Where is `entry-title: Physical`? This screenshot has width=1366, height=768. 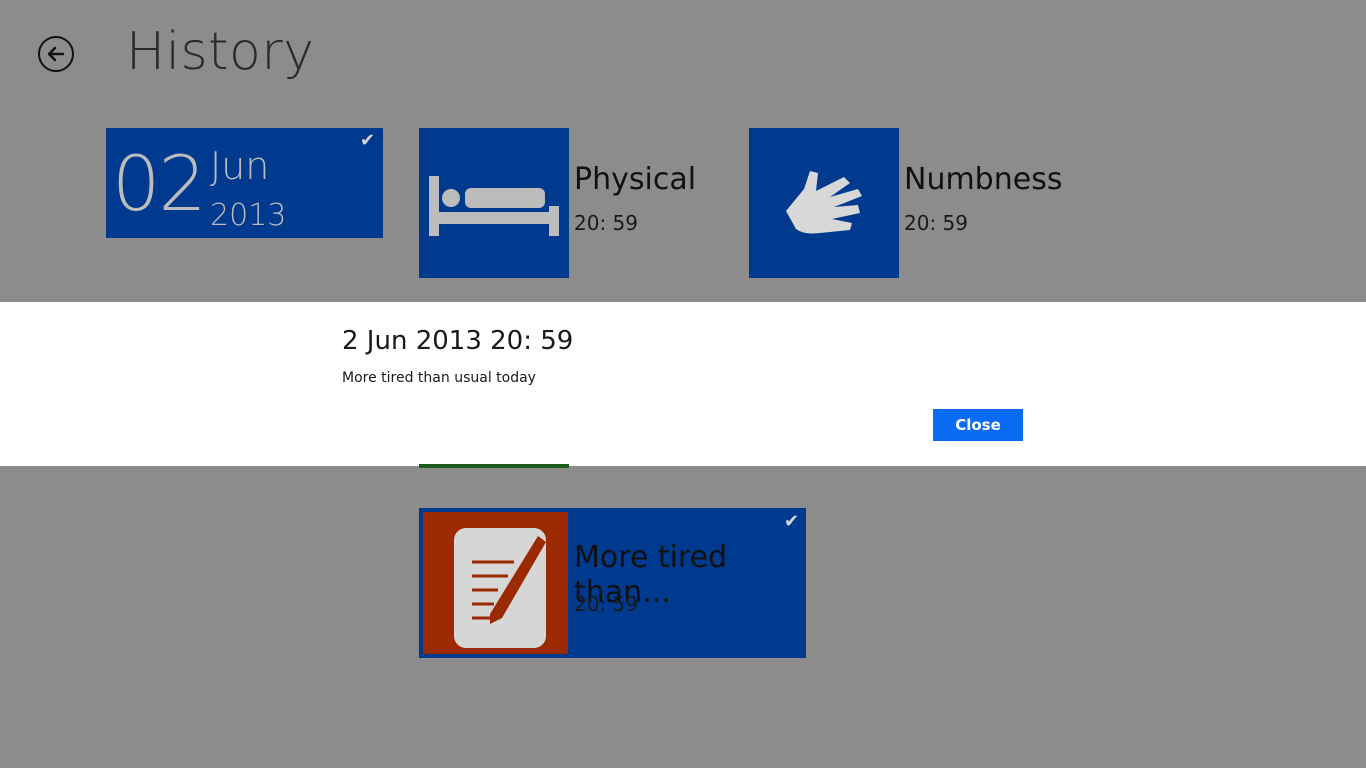
entry-title: Physical is located at coordinates (635, 179).